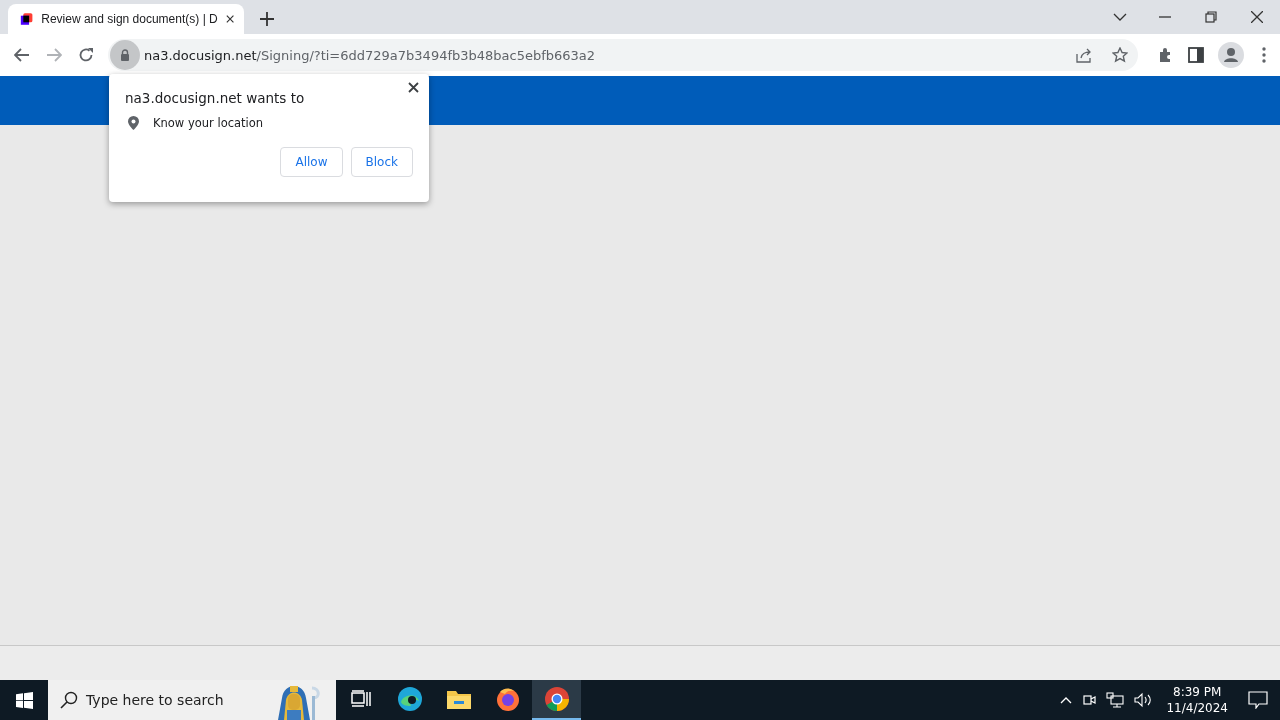 This screenshot has width=1280, height=720. I want to click on volume-icon, so click(1143, 700).